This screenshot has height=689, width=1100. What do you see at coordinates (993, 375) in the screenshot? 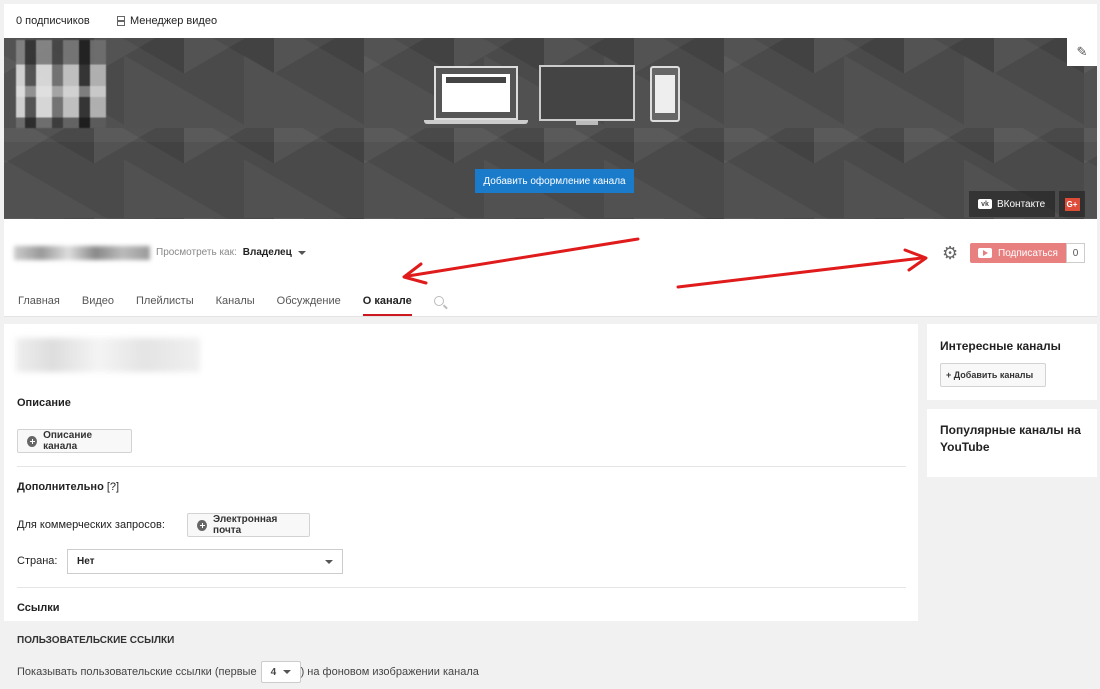
I see `add-channels-button: + Добавить каналы` at bounding box center [993, 375].